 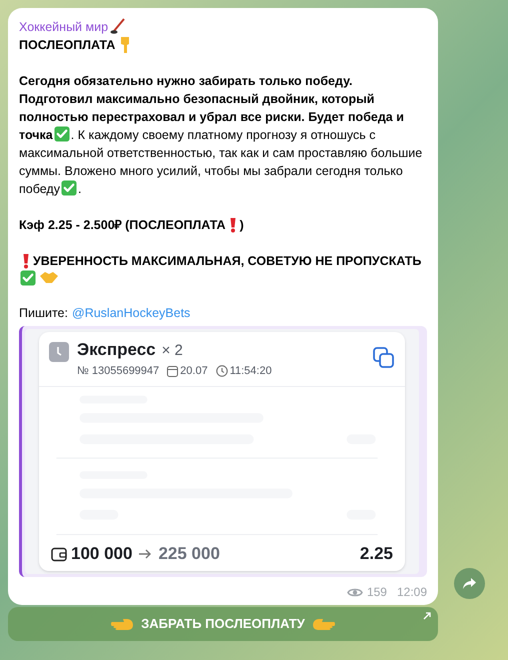 I want to click on copy-icon, so click(x=384, y=358).